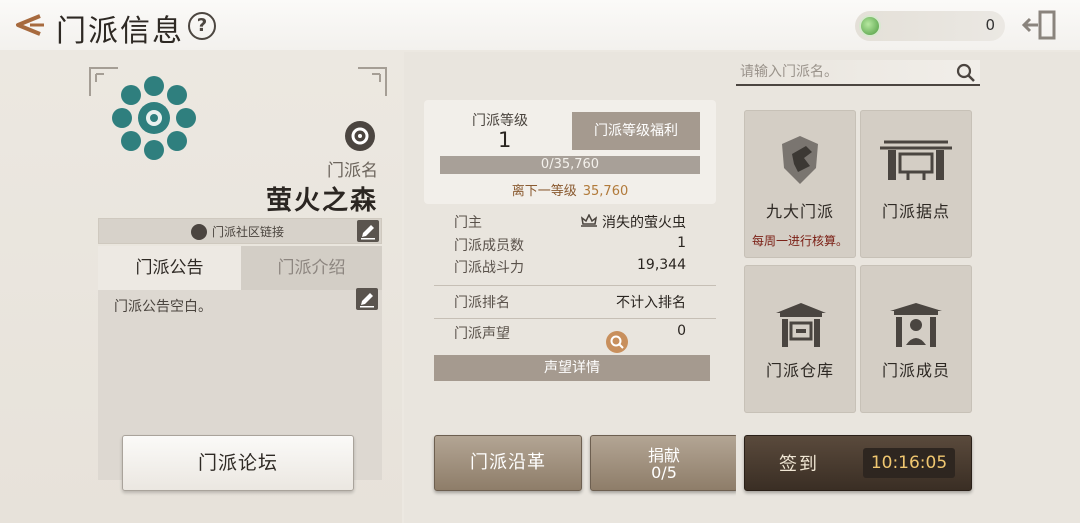 This screenshot has width=1080, height=523. I want to click on level-progress-text: 0/35,760, so click(570, 164).